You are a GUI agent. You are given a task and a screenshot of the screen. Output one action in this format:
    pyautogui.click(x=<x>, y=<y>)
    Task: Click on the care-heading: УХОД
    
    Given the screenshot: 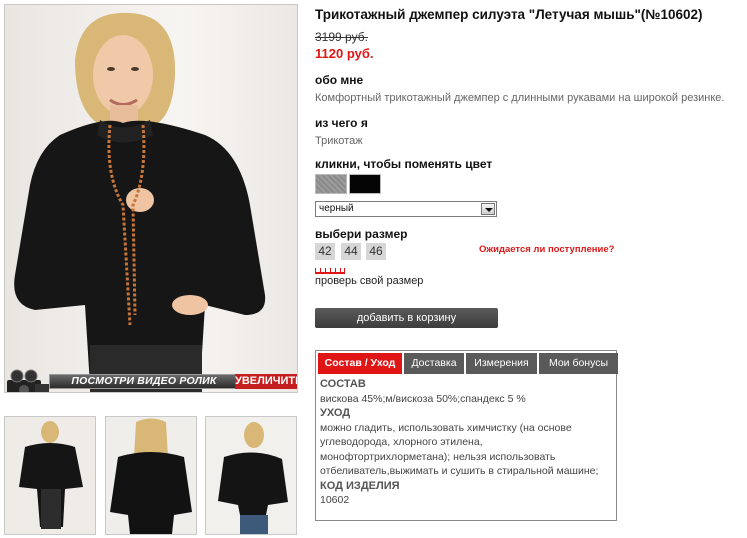 What is the action you would take?
    pyautogui.click(x=335, y=413)
    